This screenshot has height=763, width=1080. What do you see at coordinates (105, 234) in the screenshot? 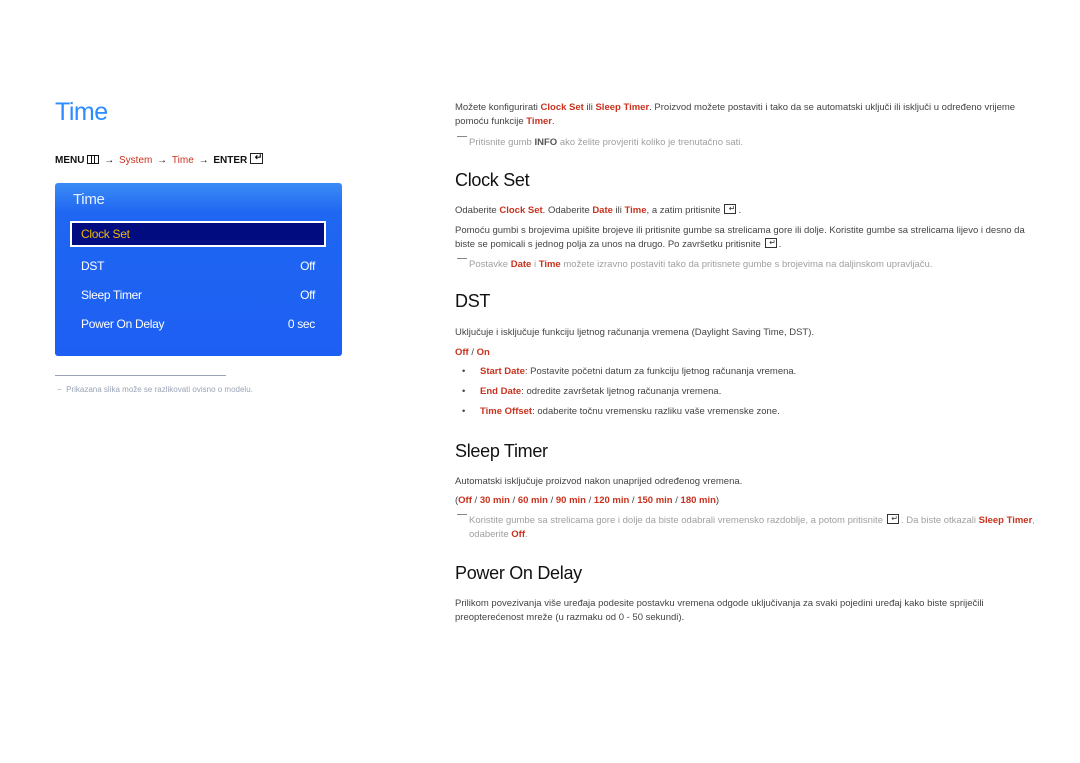
I see `osd-item-label: Clock Set` at bounding box center [105, 234].